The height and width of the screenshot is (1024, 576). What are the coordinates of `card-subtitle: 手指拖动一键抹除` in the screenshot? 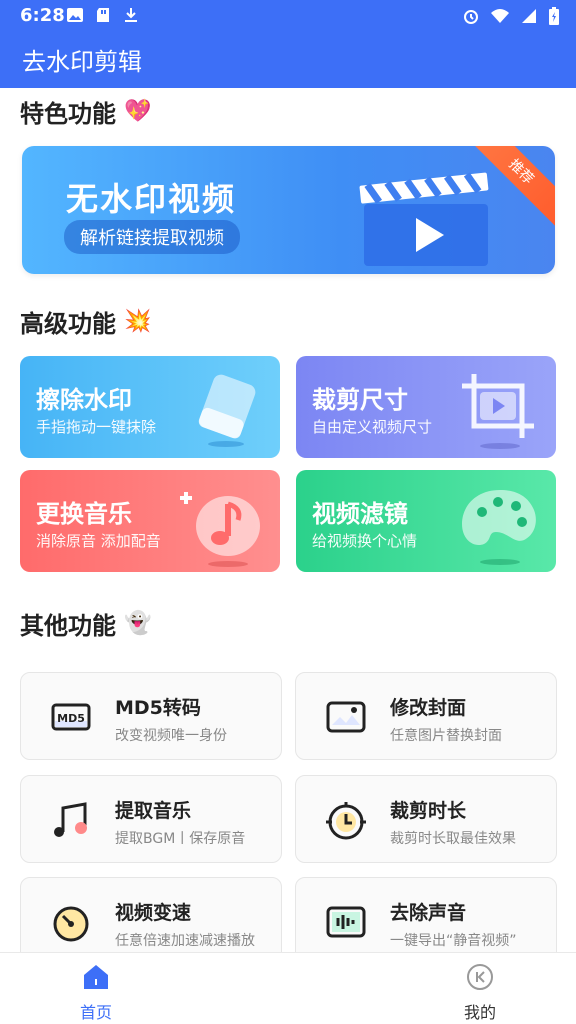 It's located at (96, 427).